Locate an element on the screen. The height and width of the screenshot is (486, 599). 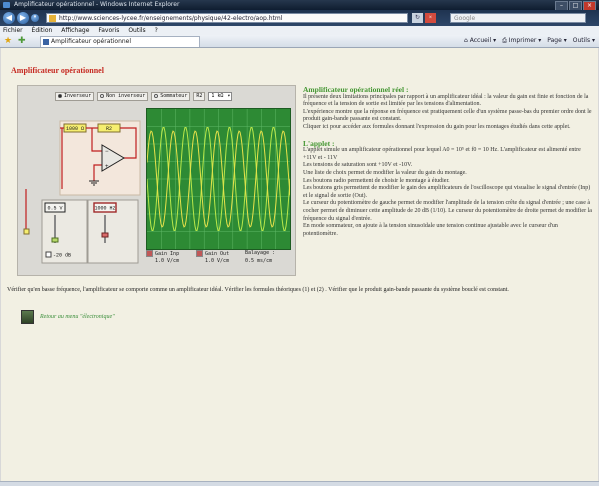
home-button: ⌂ Accueil ▾ is located at coordinates (480, 41).